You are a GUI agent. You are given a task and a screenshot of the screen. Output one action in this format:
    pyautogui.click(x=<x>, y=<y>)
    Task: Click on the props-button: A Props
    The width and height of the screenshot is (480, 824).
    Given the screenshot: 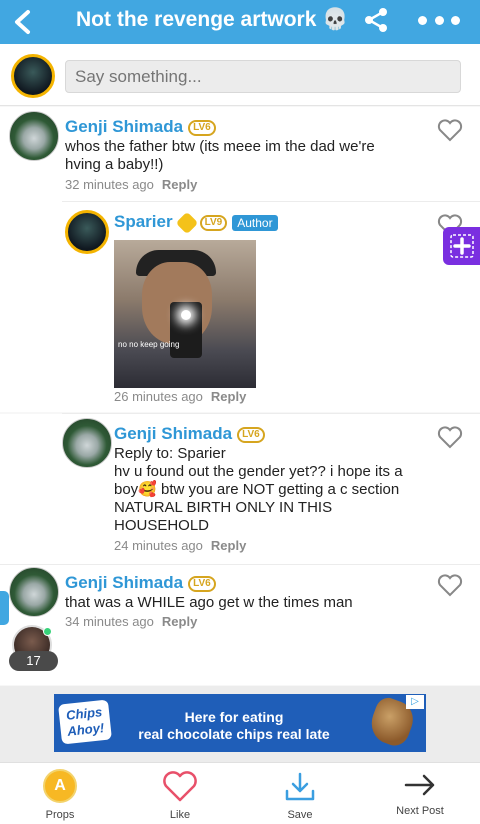 What is the action you would take?
    pyautogui.click(x=60, y=793)
    